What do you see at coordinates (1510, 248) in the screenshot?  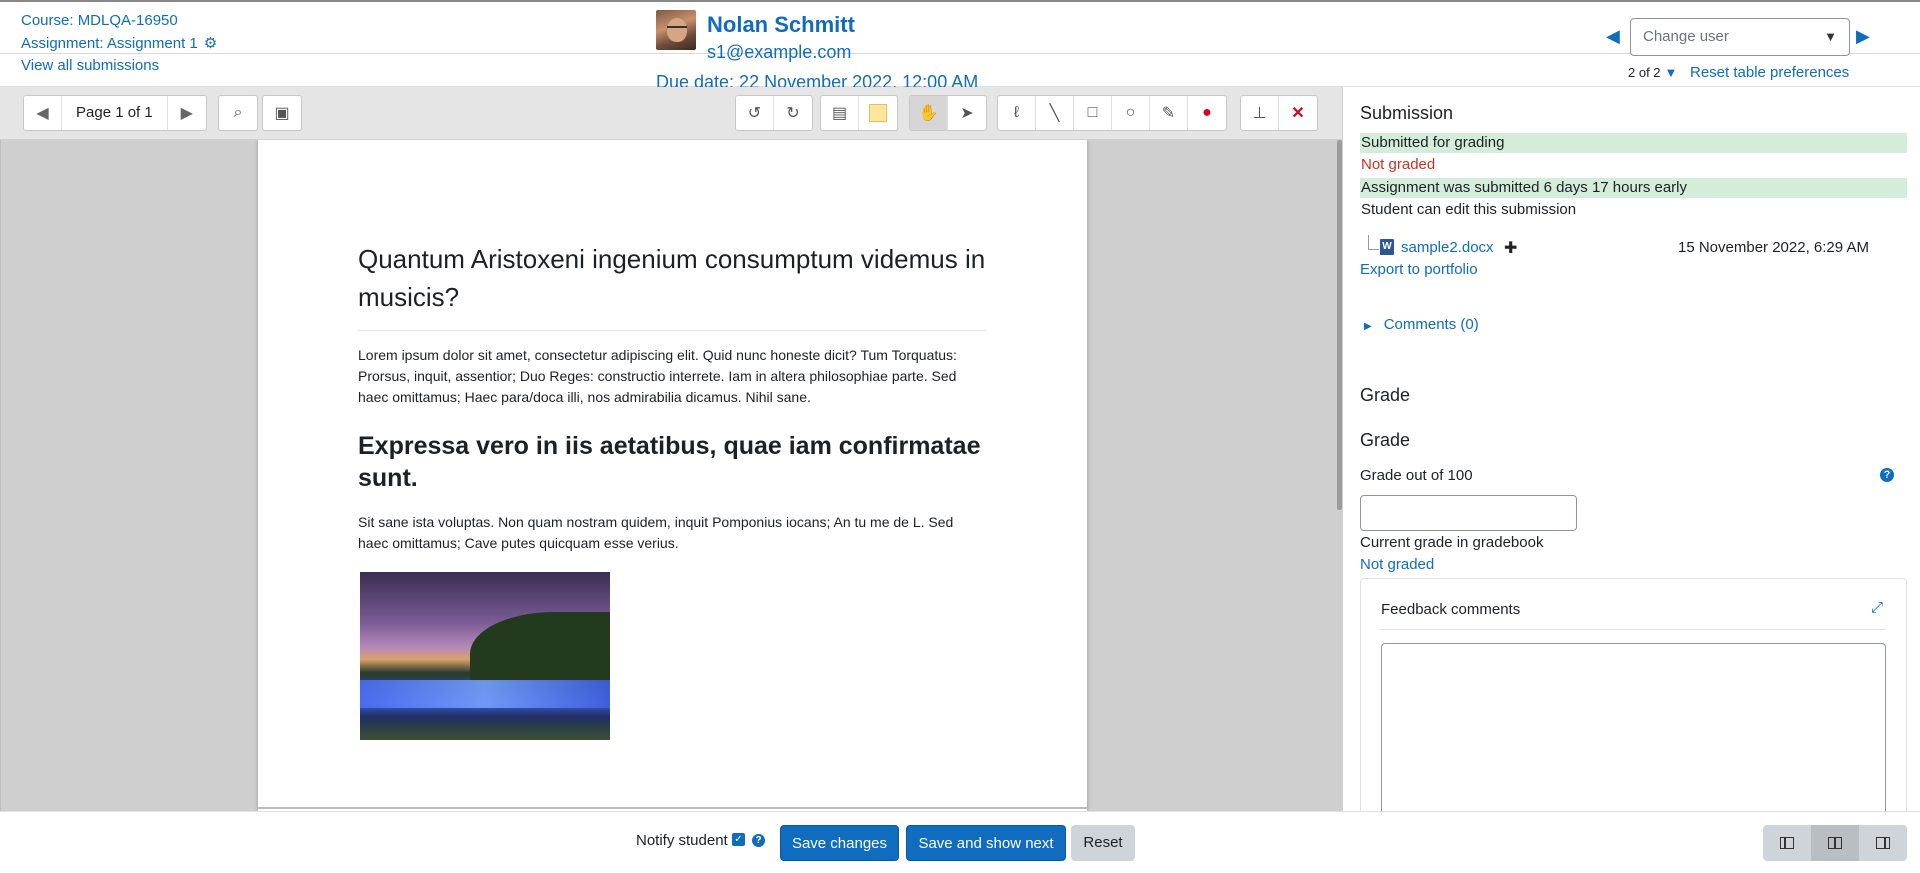 I see `plus-icon: ✚` at bounding box center [1510, 248].